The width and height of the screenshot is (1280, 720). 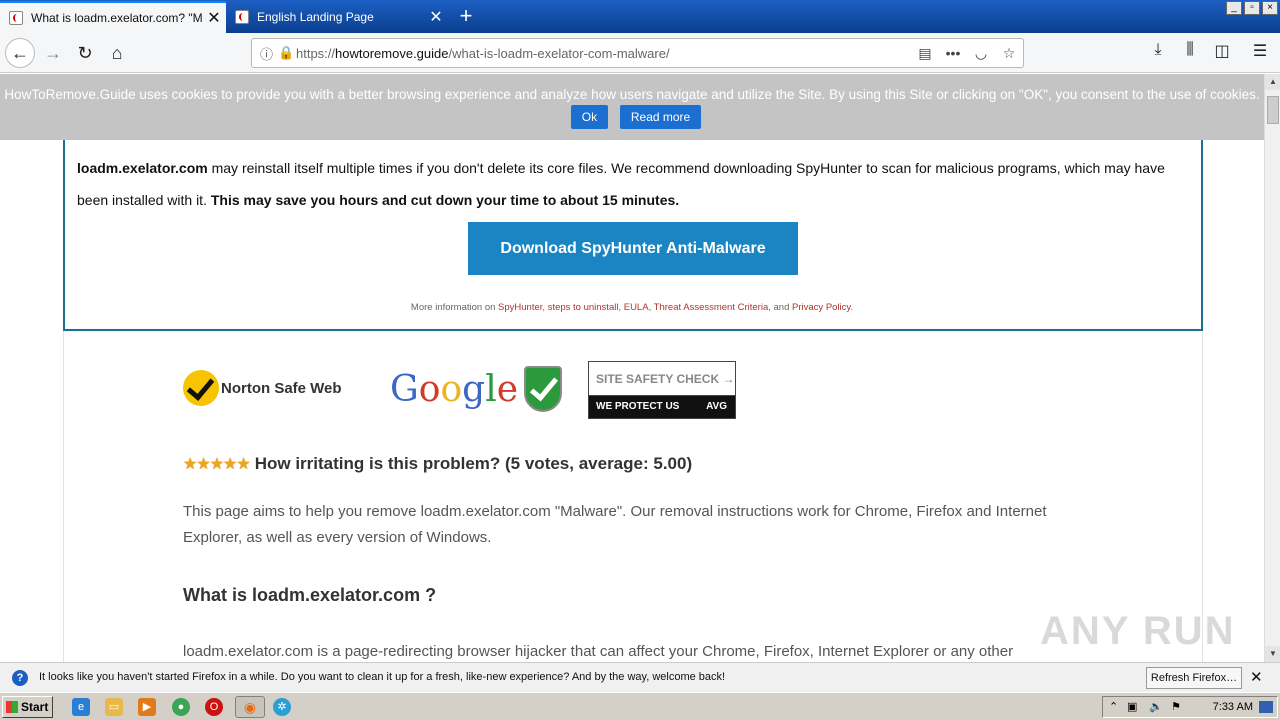 What do you see at coordinates (20, 53) in the screenshot?
I see `back-button: ←` at bounding box center [20, 53].